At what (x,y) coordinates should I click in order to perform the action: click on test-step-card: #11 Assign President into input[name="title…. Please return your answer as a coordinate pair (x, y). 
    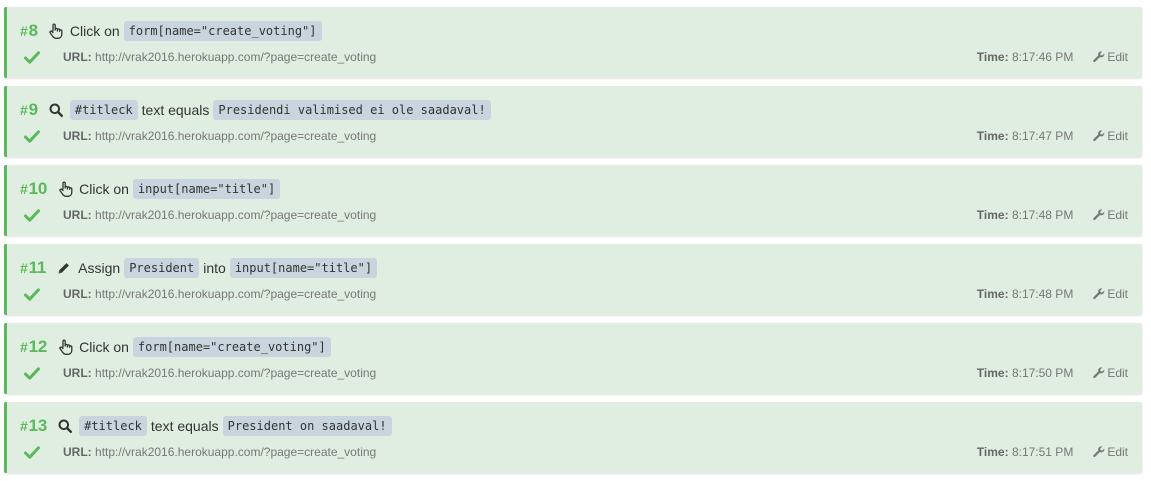
    Looking at the image, I should click on (573, 279).